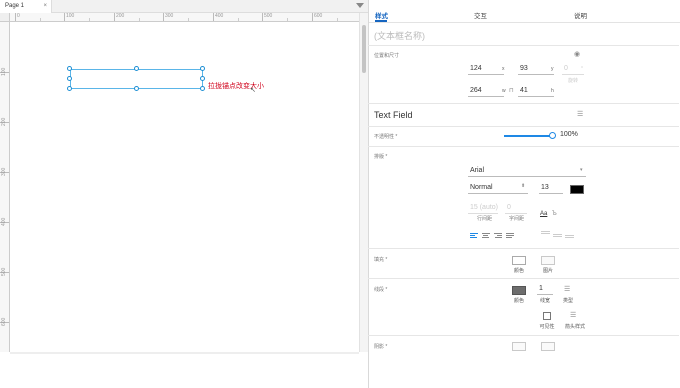  I want to click on horizontal-scrollbar, so click(184, 353).